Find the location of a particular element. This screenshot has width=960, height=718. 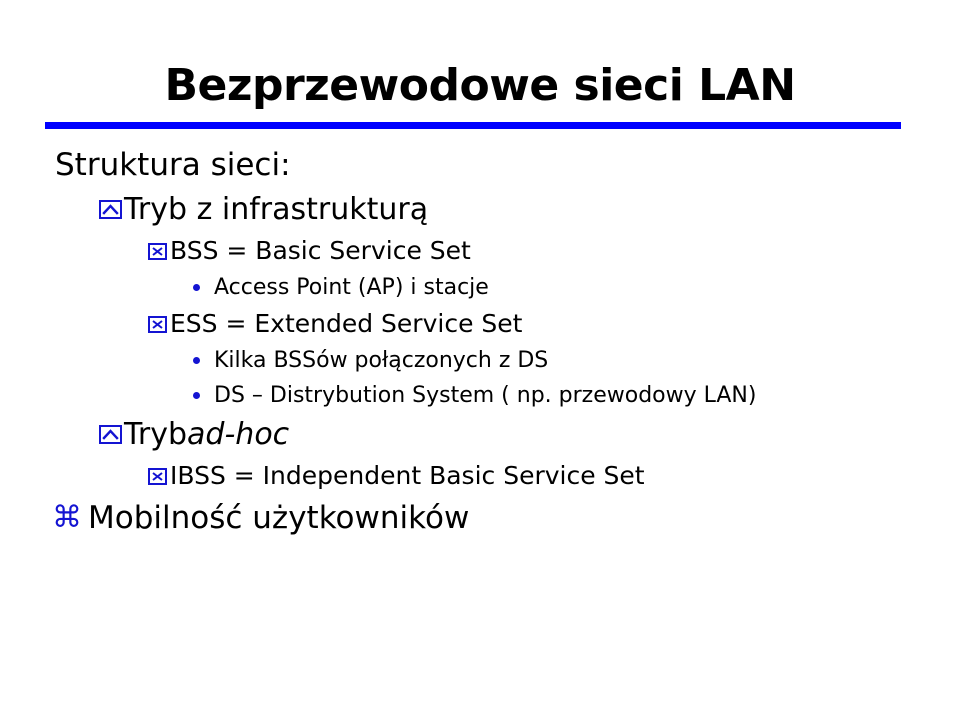

bullet-line: IBSS = Independent Basic Service Set is located at coordinates (480, 476).